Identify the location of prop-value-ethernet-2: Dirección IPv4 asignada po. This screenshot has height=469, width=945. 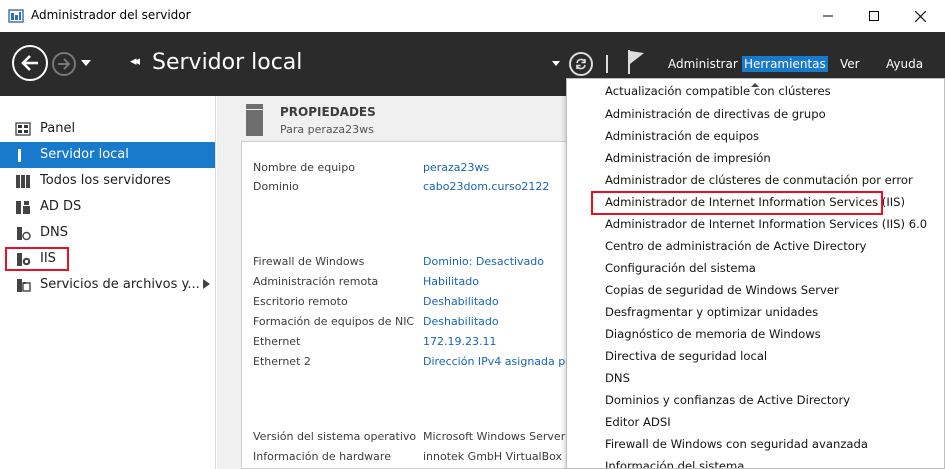
(497, 361).